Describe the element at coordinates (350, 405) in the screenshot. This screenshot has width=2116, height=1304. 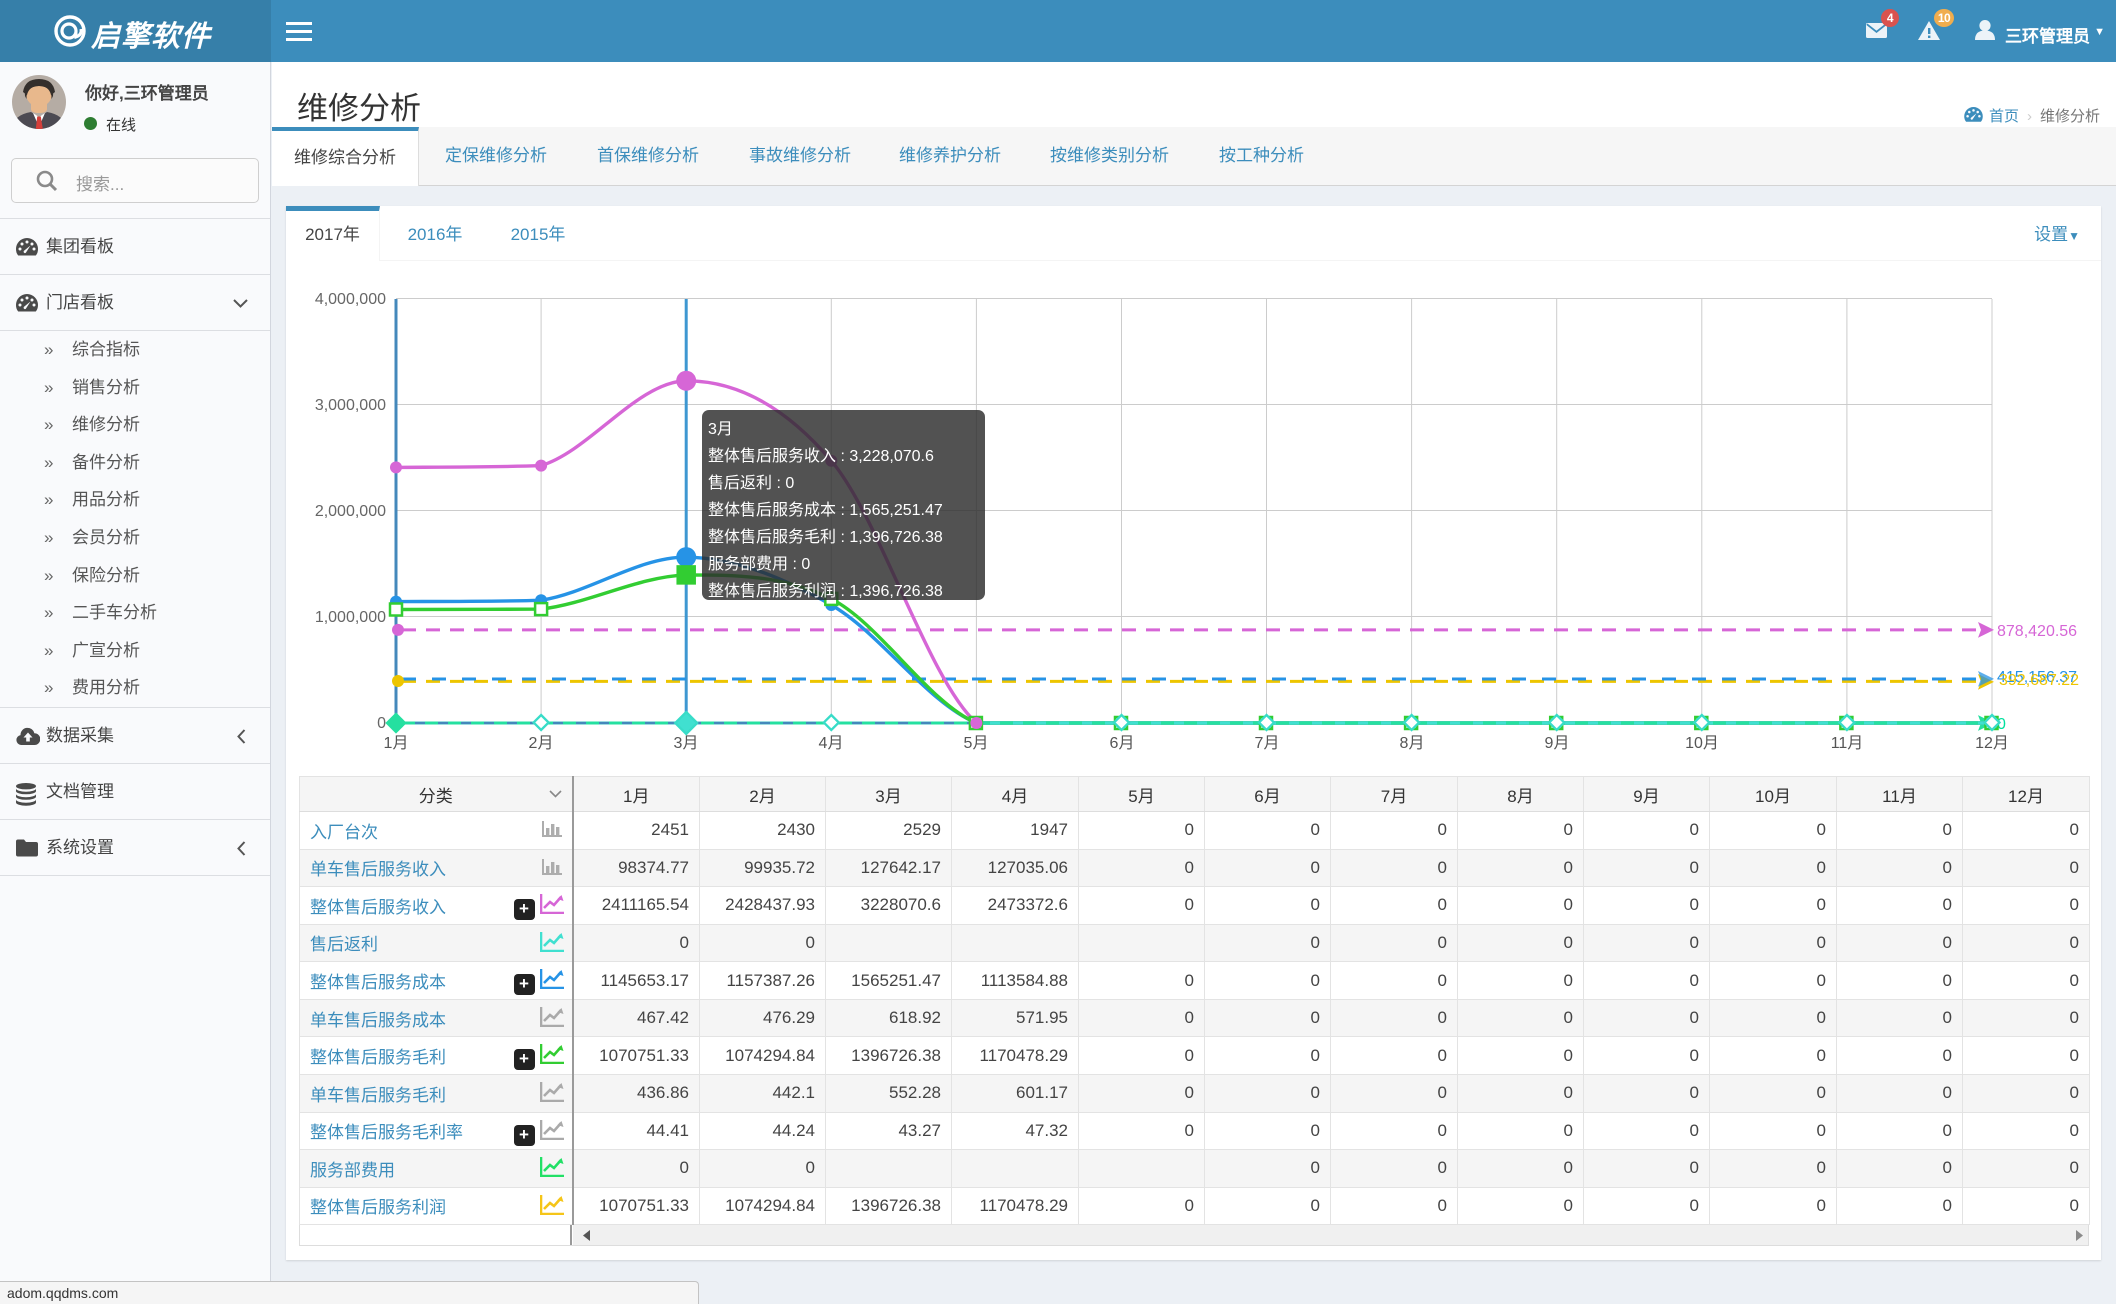
I see `svg-text: 3,000,000` at that location.